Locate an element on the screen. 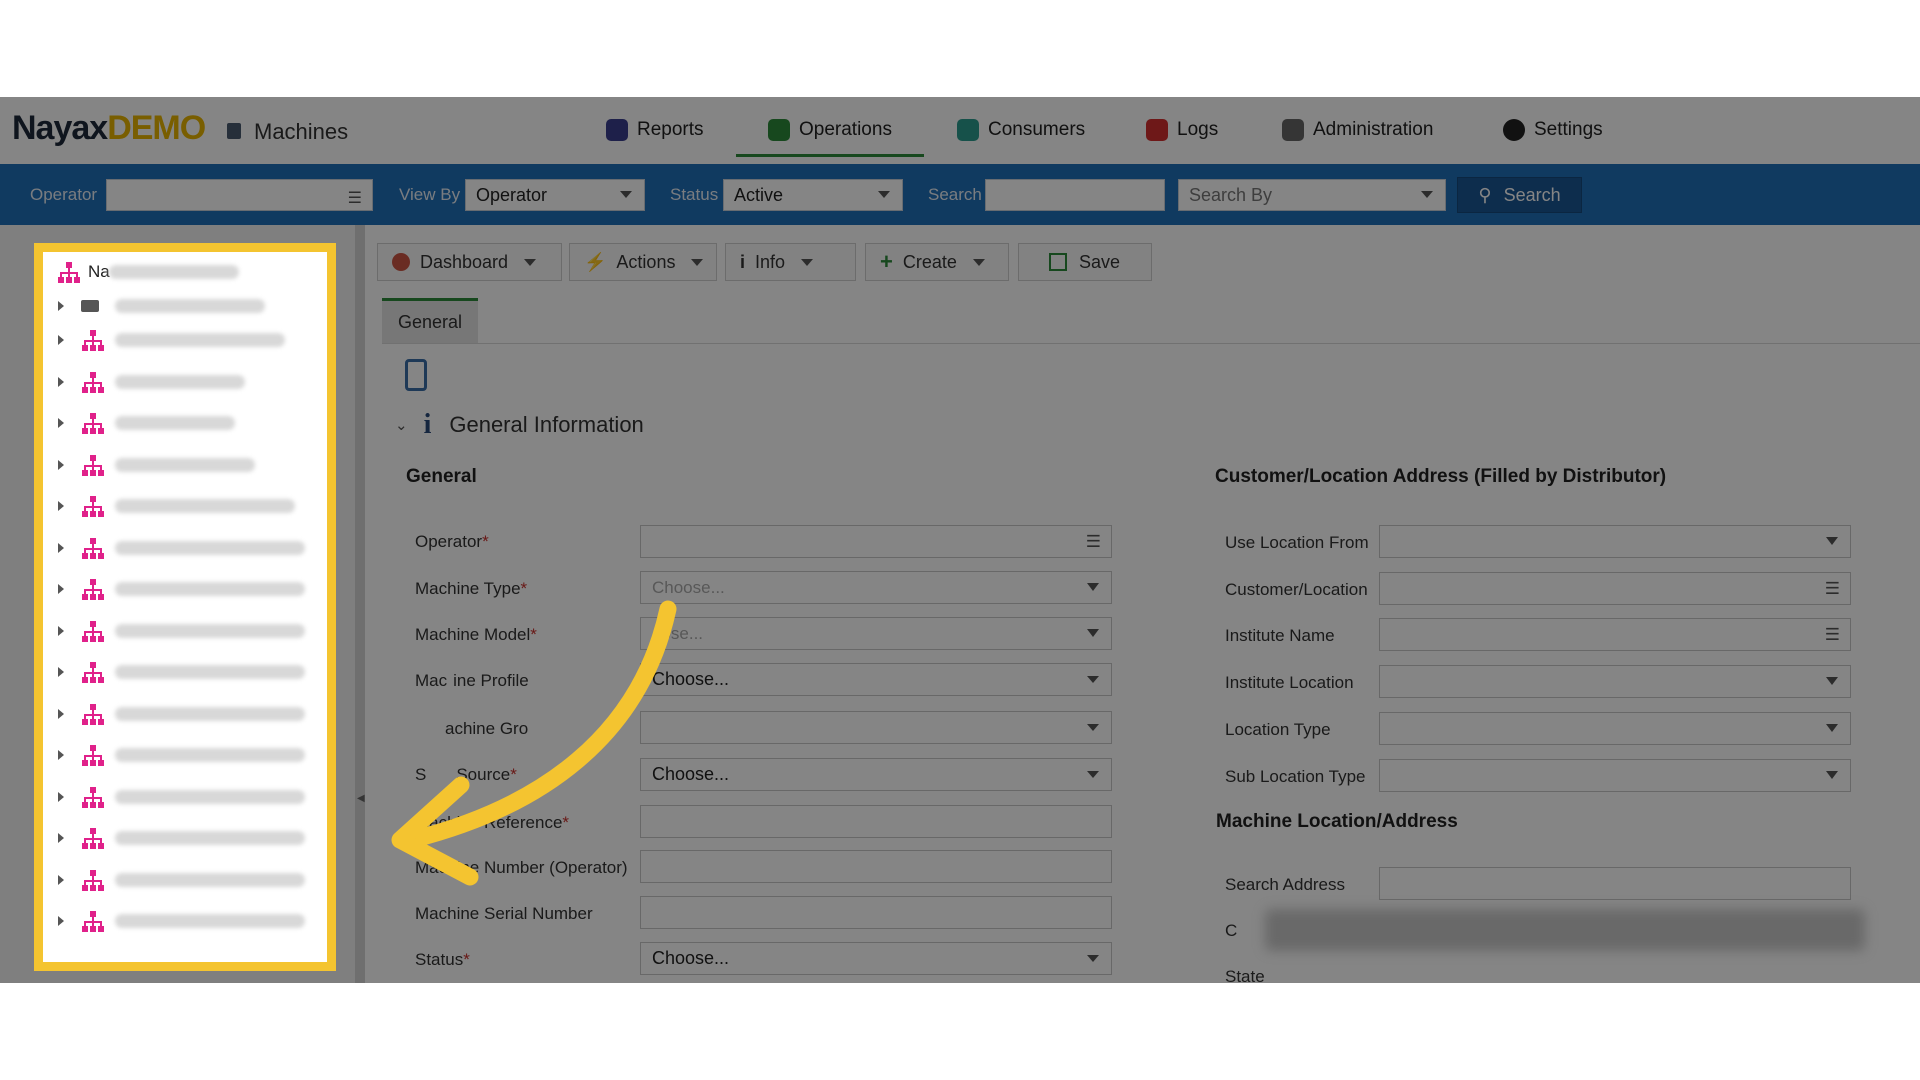 This screenshot has height=1080, width=1920. callout-arrow is located at coordinates (534, 743).